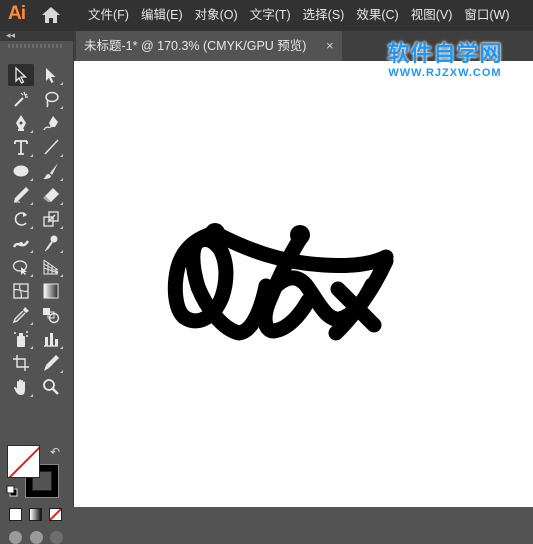 Image resolution: width=533 pixels, height=544 pixels. I want to click on menu-view: 视图(V), so click(432, 15).